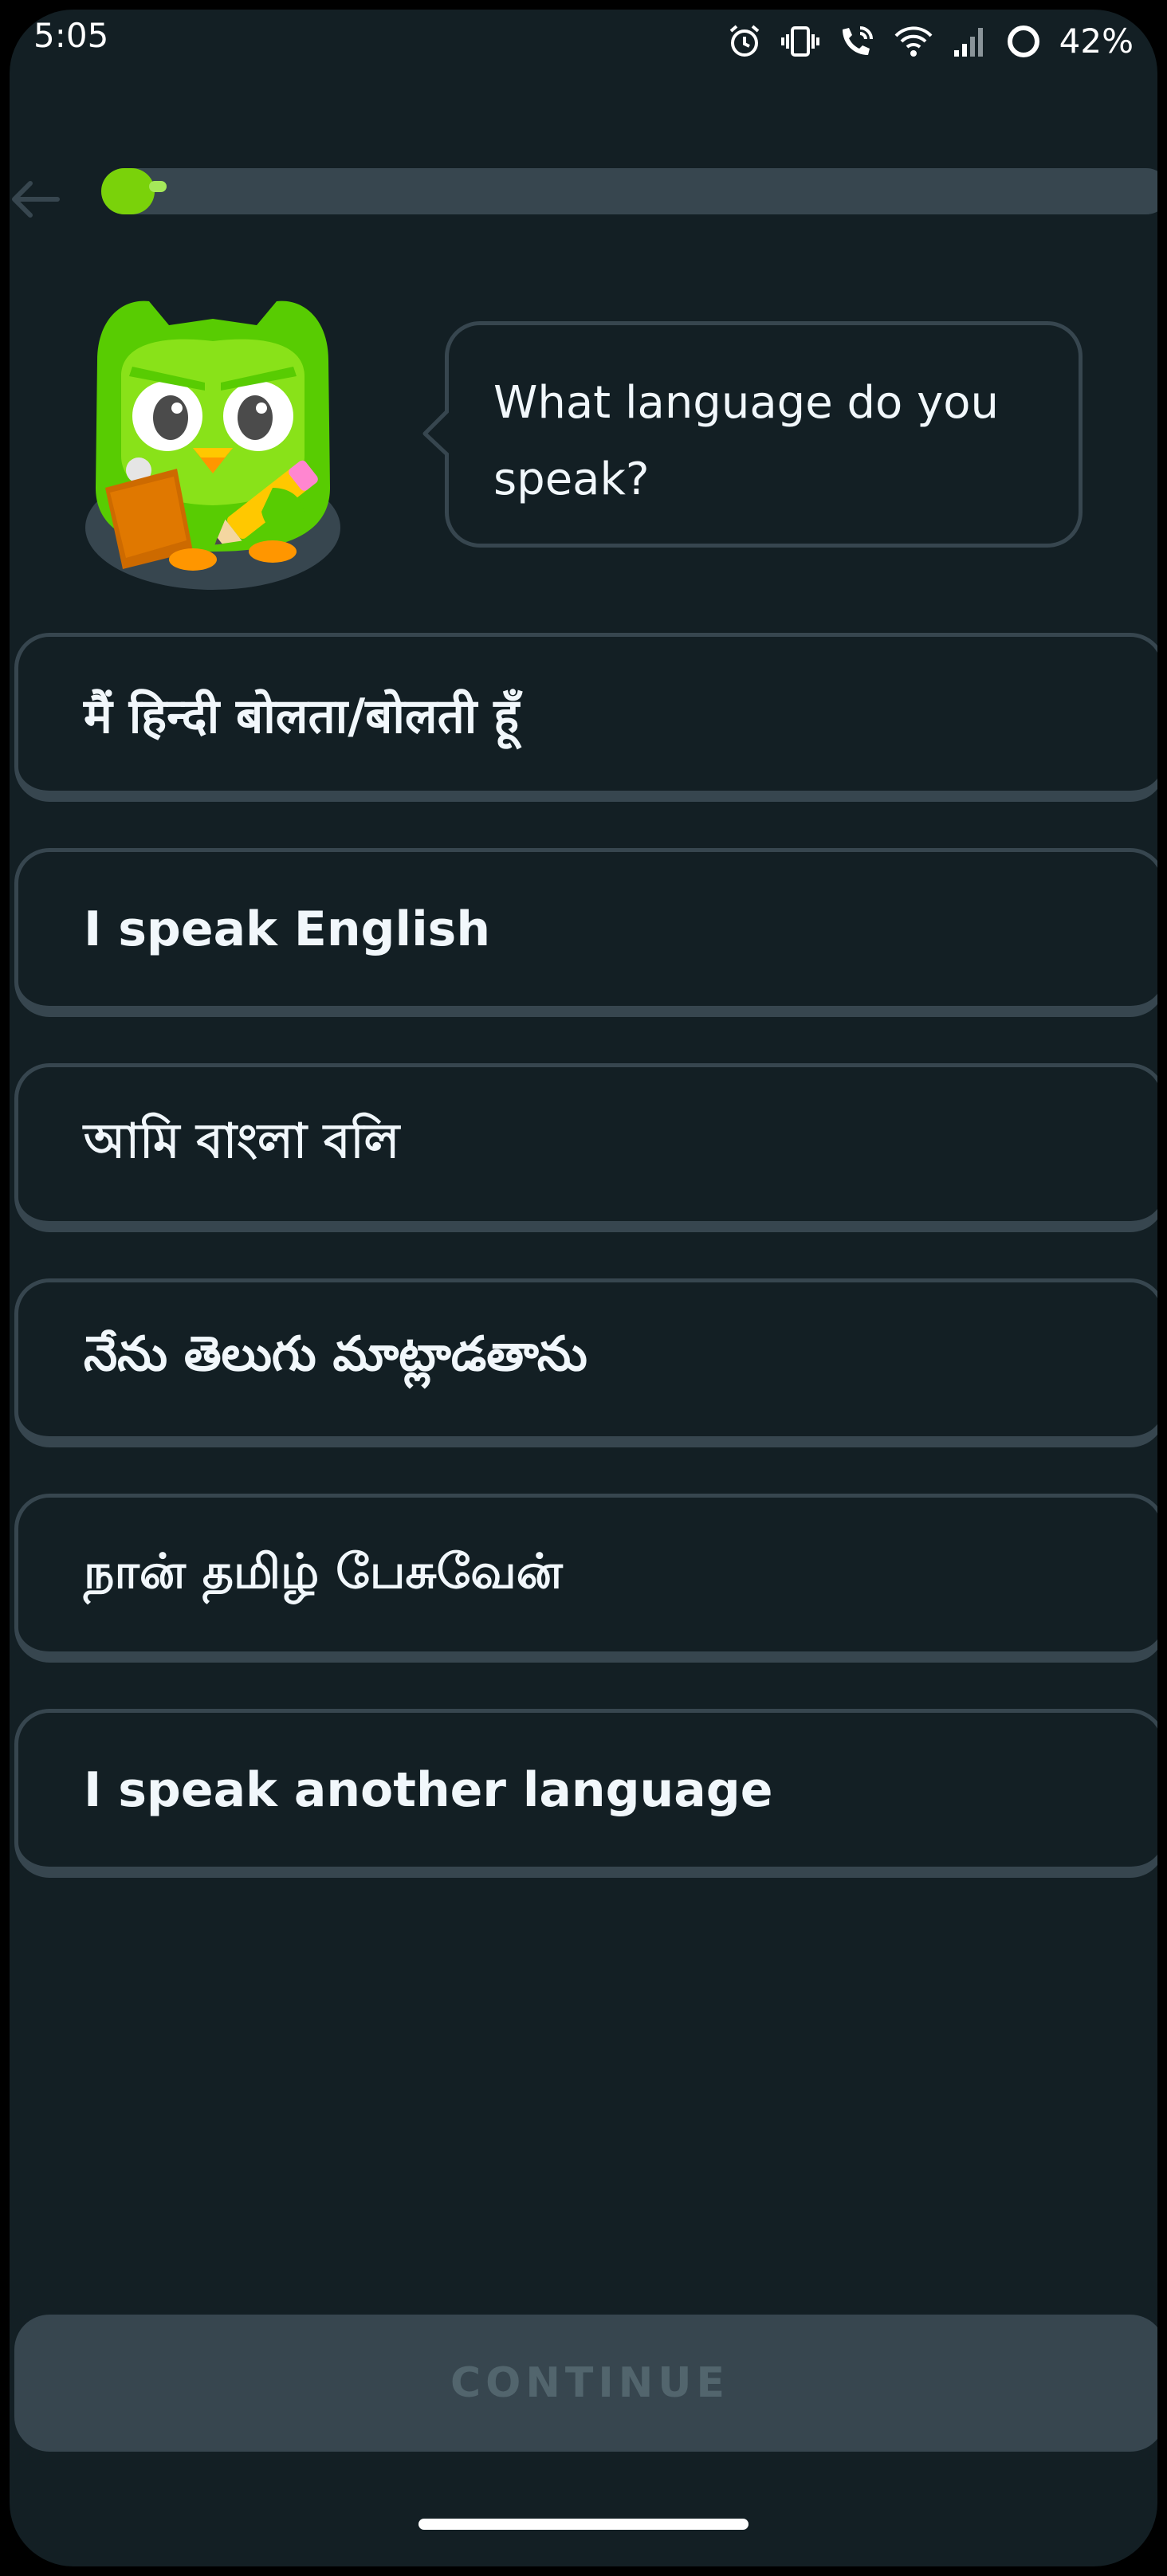 This screenshot has width=1167, height=2576. What do you see at coordinates (746, 441) in the screenshot?
I see `question-text: What language do you speak?` at bounding box center [746, 441].